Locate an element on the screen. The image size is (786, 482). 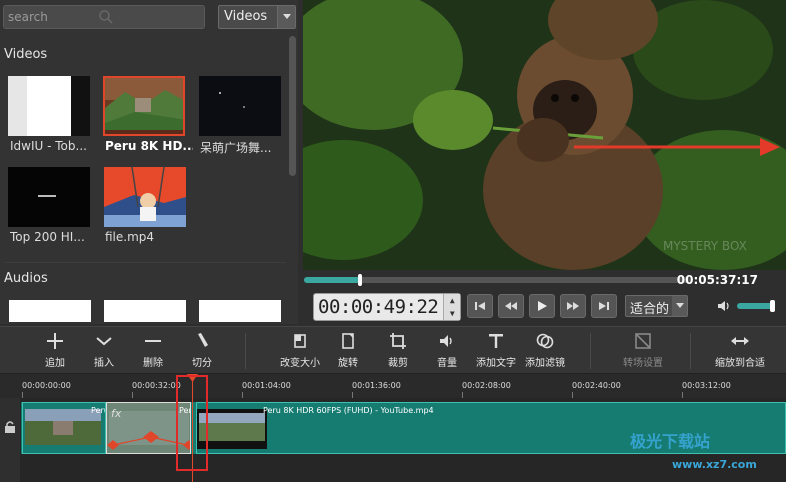
ruler-tick-label: 00:00:32:00 is located at coordinates (156, 385).